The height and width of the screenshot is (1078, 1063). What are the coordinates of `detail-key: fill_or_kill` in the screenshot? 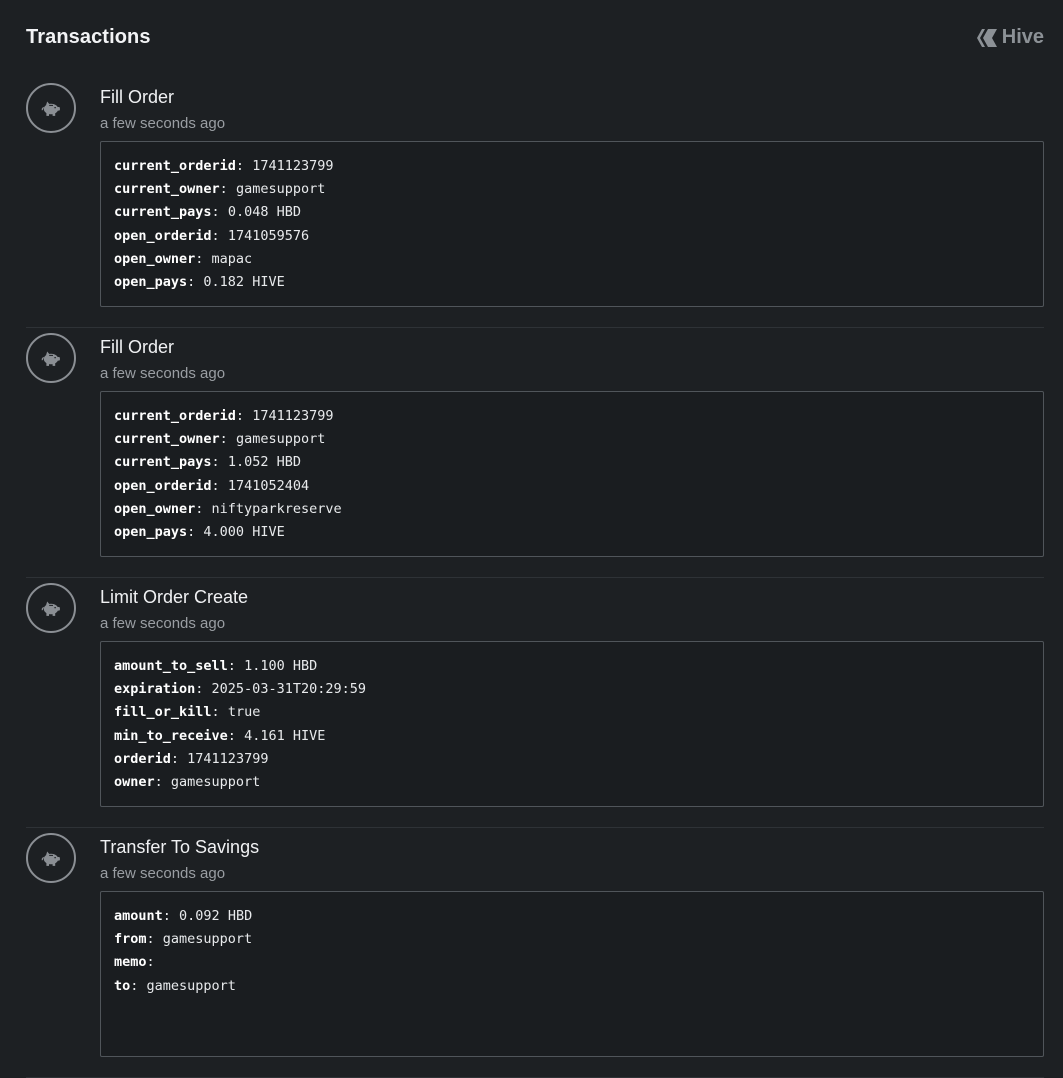 It's located at (163, 712).